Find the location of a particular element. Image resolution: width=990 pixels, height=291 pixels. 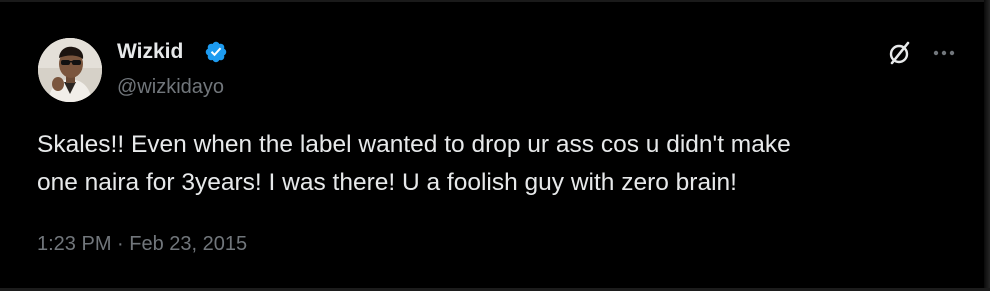

avatar-image is located at coordinates (70, 70).